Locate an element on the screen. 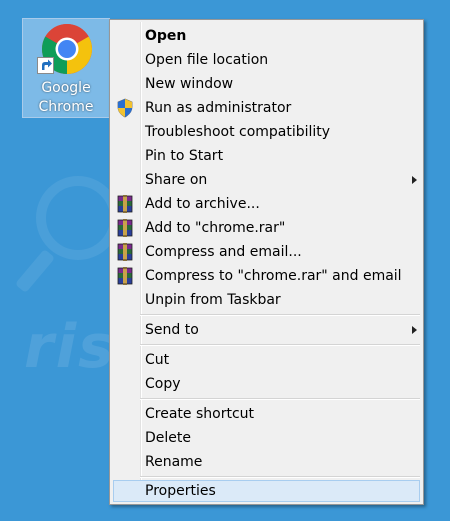 The height and width of the screenshot is (521, 450). menu-item-label: Create shortcut is located at coordinates (200, 414).